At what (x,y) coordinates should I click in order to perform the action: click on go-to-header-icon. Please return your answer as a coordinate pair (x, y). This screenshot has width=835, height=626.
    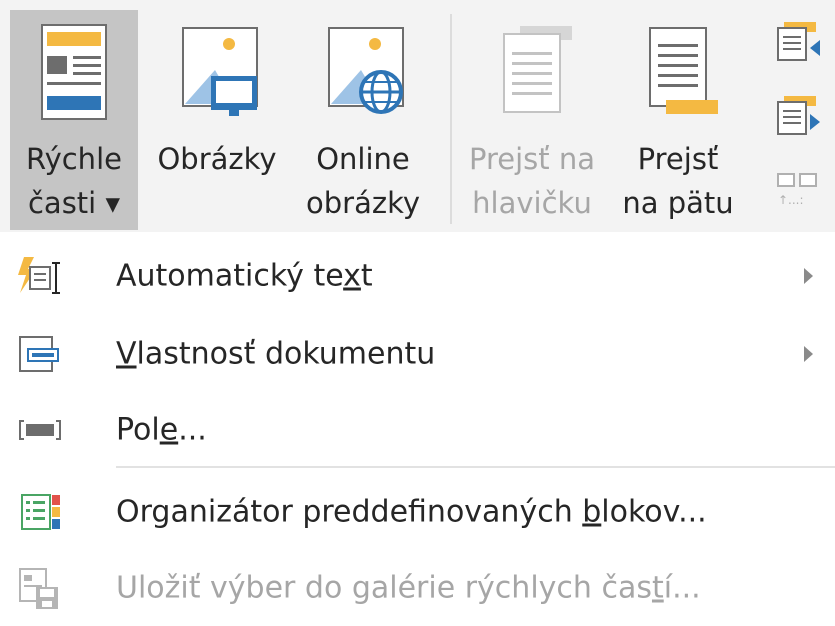
    Looking at the image, I should click on (537, 69).